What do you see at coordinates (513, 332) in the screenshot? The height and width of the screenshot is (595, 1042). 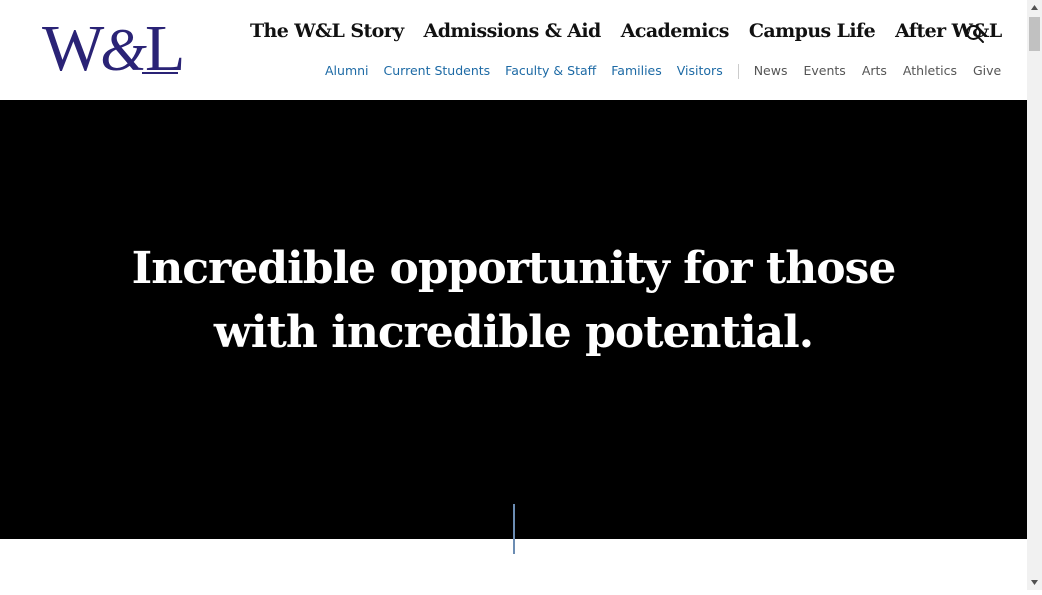 I see `hero-line-2: with incredible potential.` at bounding box center [513, 332].